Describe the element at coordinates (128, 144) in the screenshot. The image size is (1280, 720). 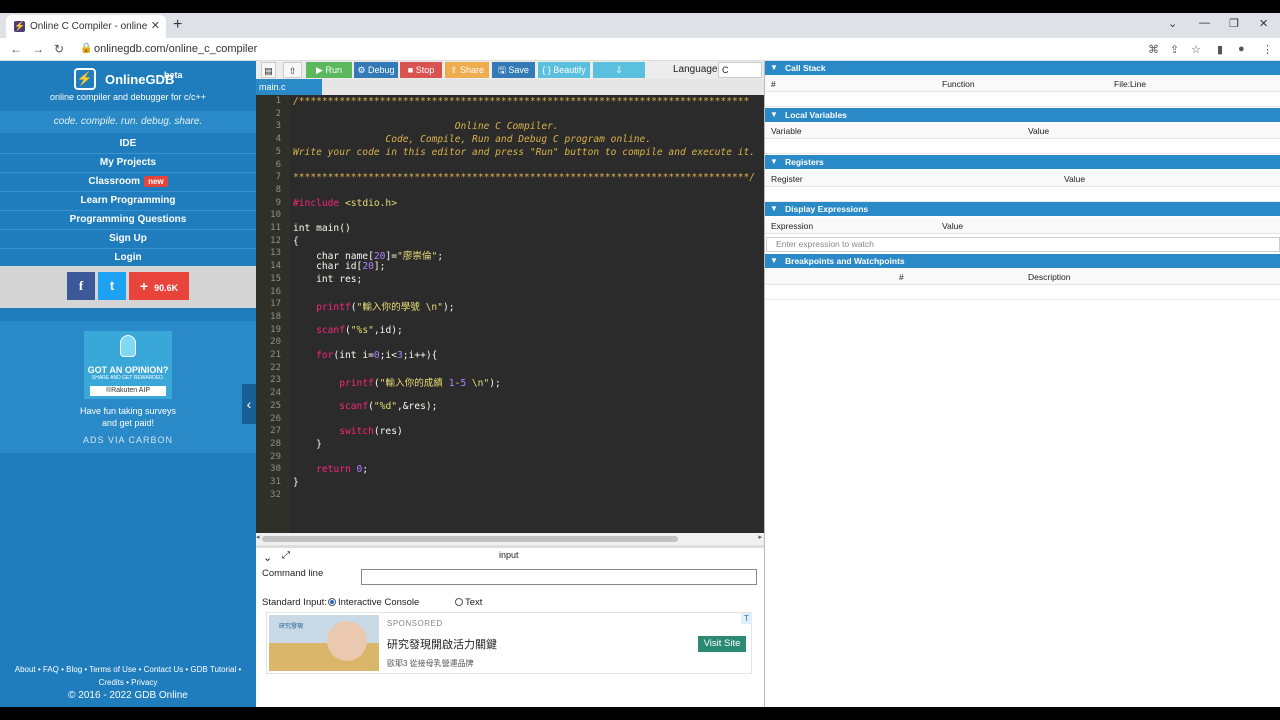
I see `sidebar-item-ide: IDE` at that location.